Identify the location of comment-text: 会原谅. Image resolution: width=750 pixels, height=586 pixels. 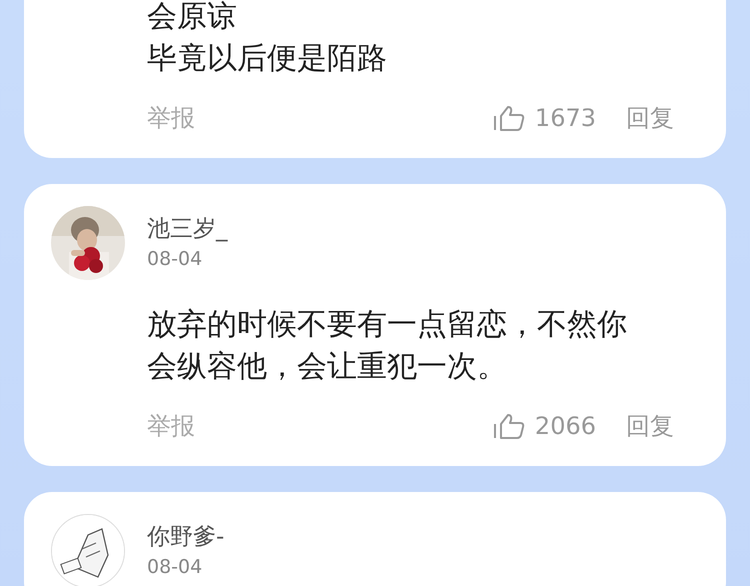
(192, 18).